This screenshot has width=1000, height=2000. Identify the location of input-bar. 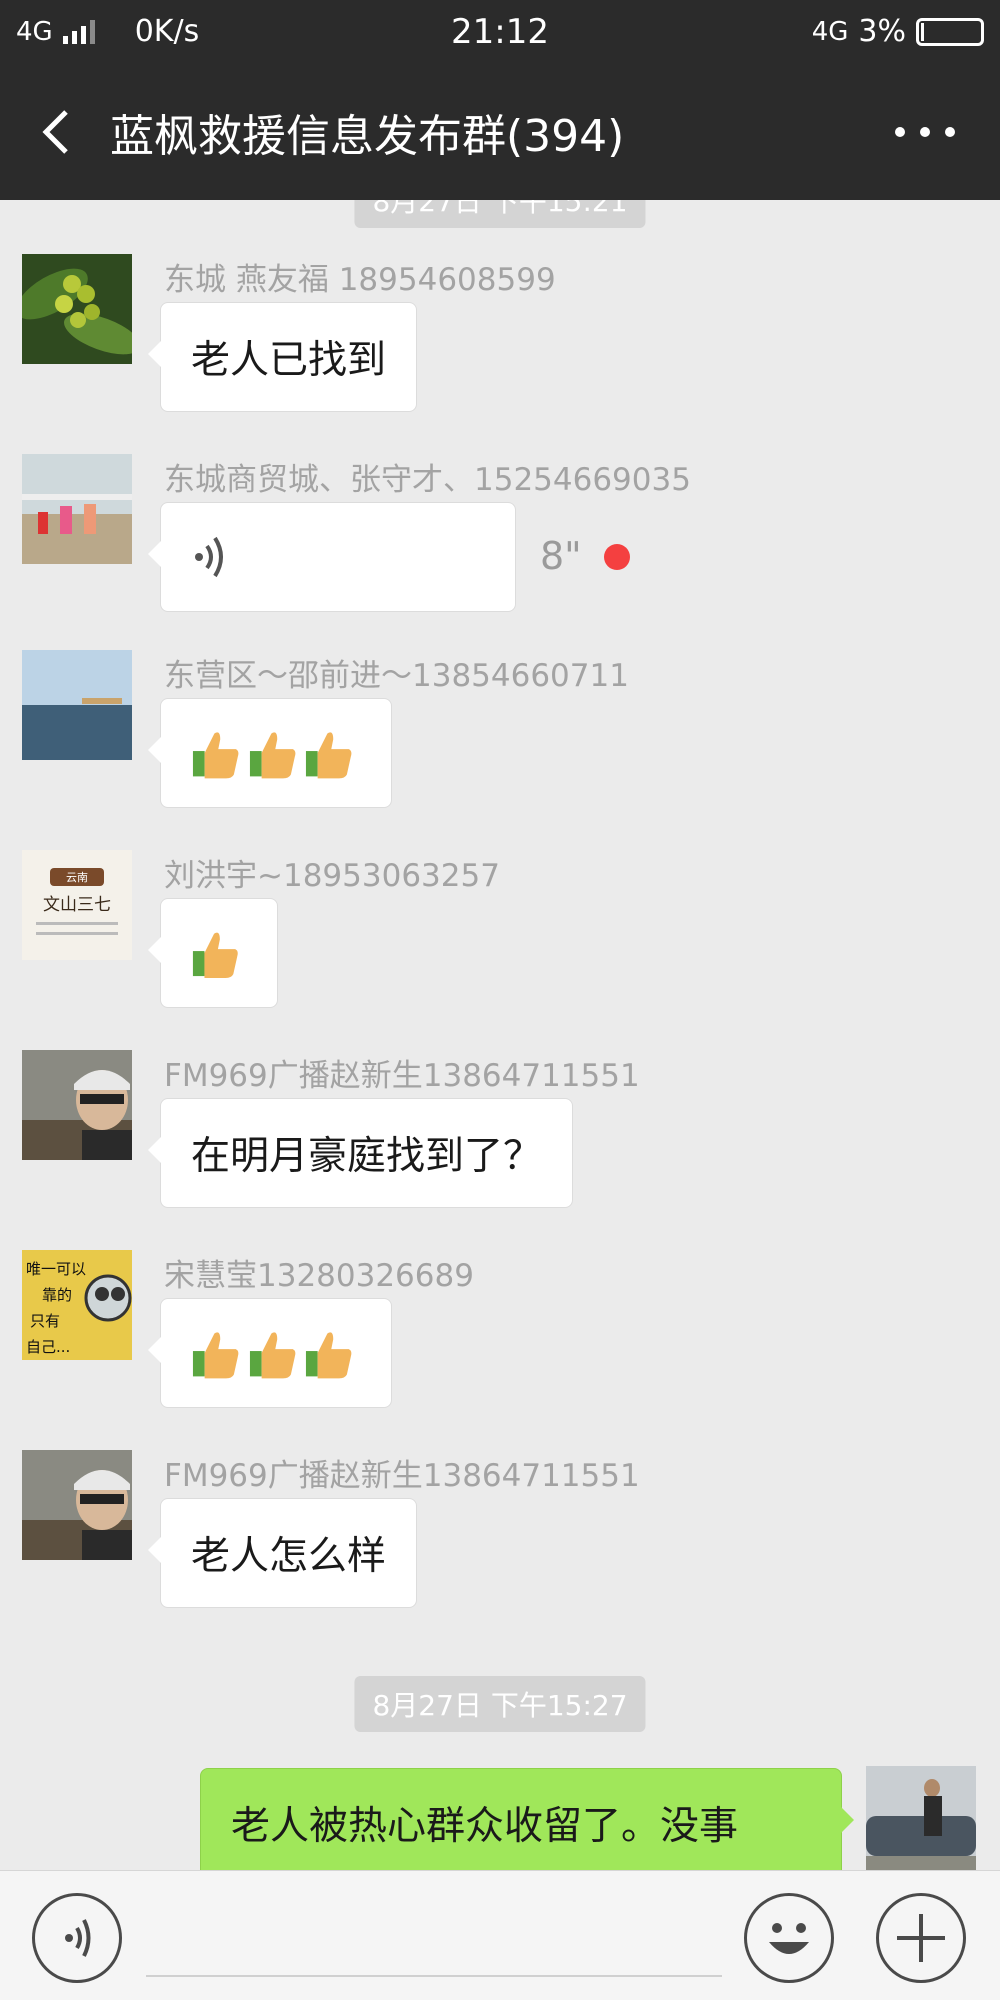
(500, 1935).